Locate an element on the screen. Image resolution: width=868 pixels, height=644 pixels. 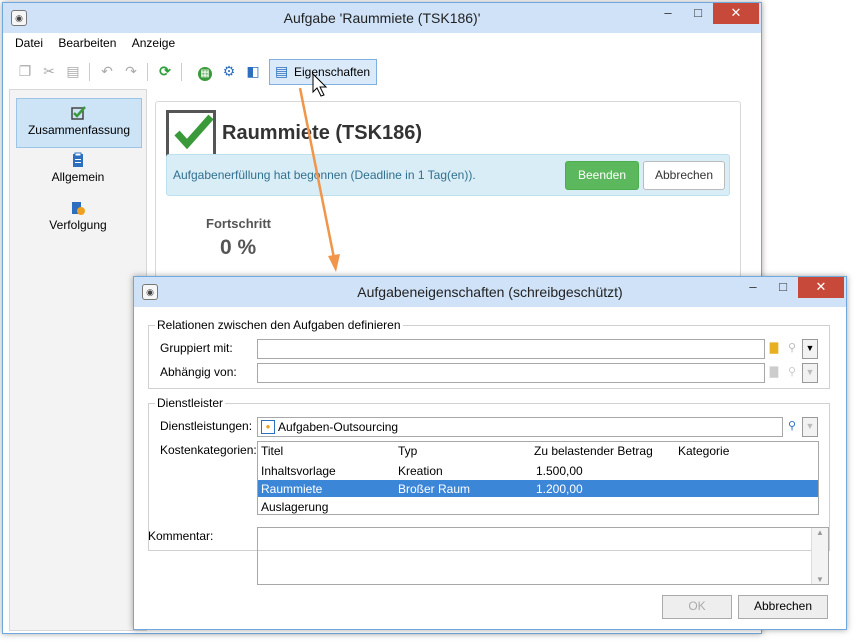
tracking-icon: ◧ is located at coordinates (253, 71).